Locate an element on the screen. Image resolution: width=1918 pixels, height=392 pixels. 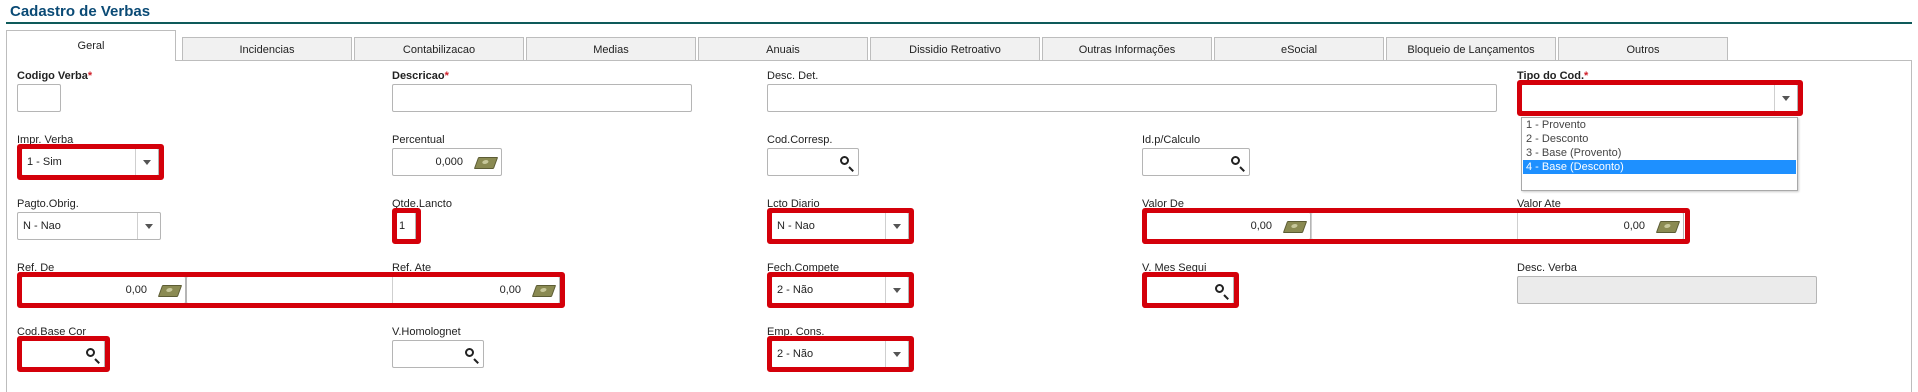
percentual-field: 0,000 is located at coordinates (447, 162).